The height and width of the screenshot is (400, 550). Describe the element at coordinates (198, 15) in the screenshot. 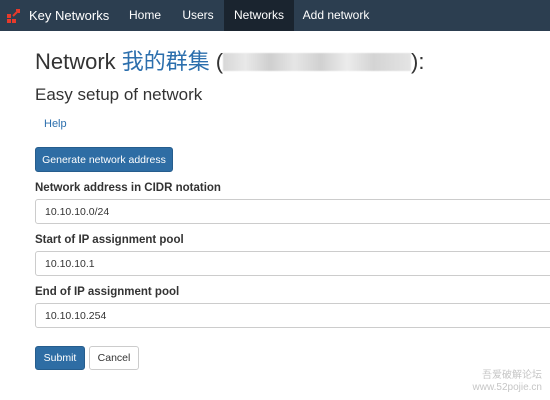

I see `nav-users: Users` at that location.